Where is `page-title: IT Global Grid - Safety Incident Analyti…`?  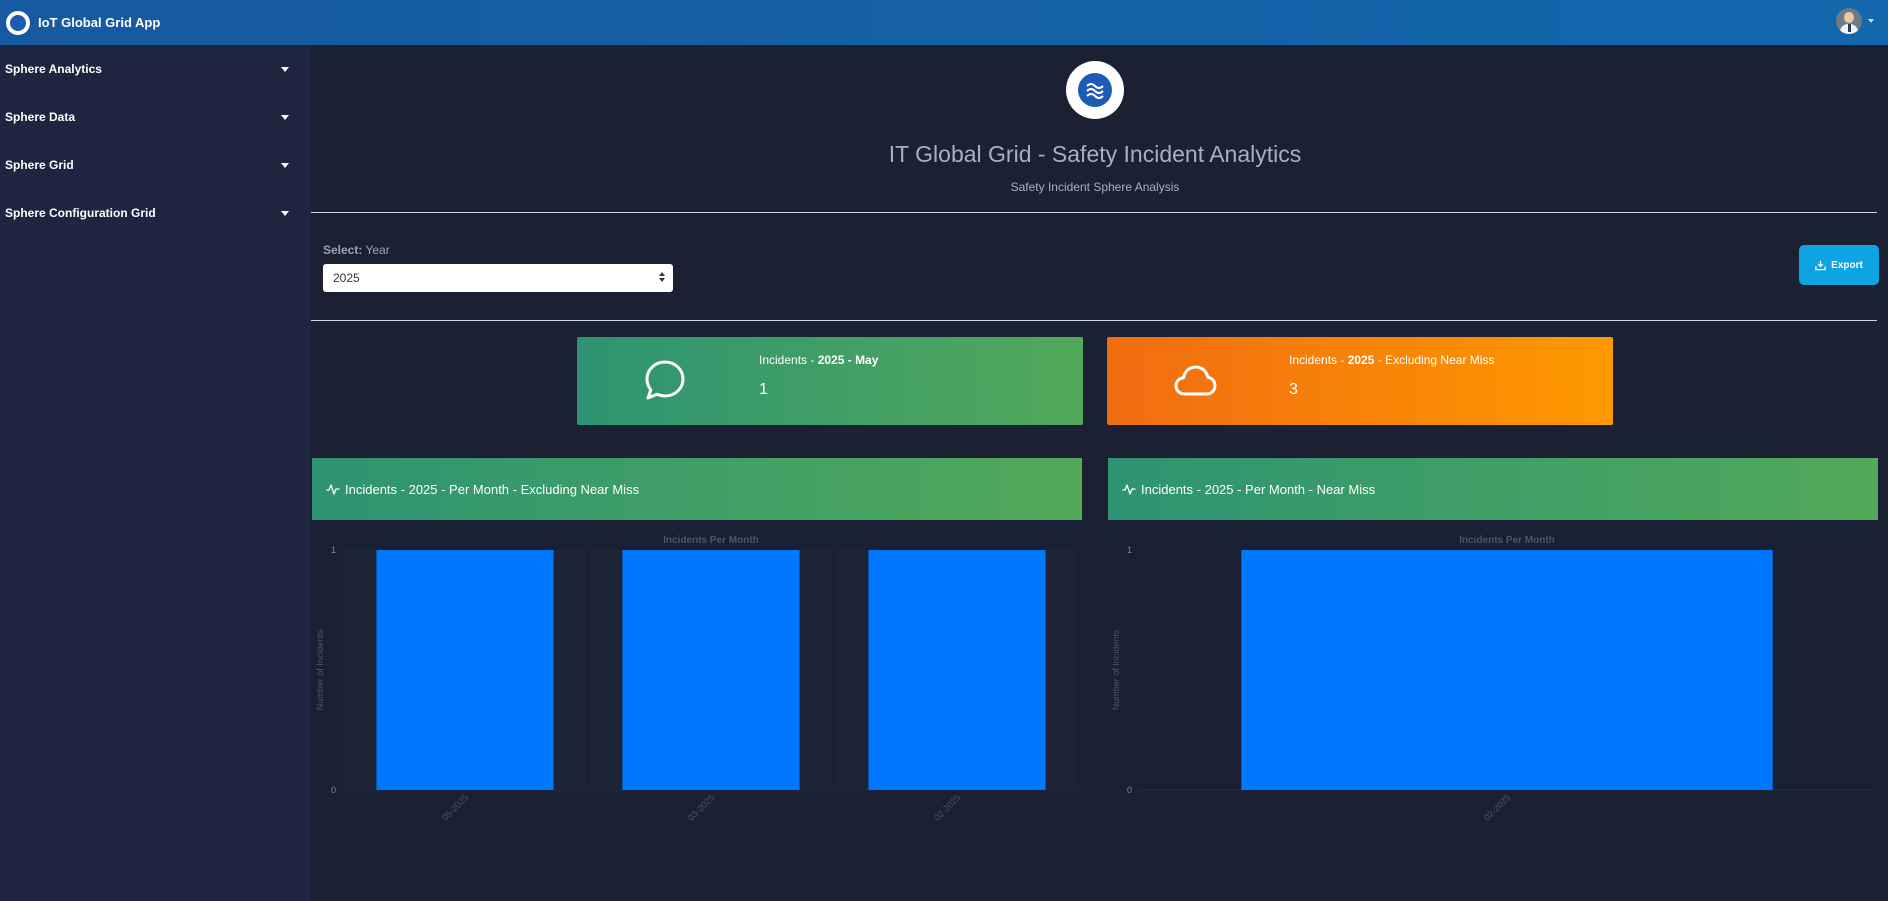
page-title: IT Global Grid - Safety Incident Analyti… is located at coordinates (1095, 154).